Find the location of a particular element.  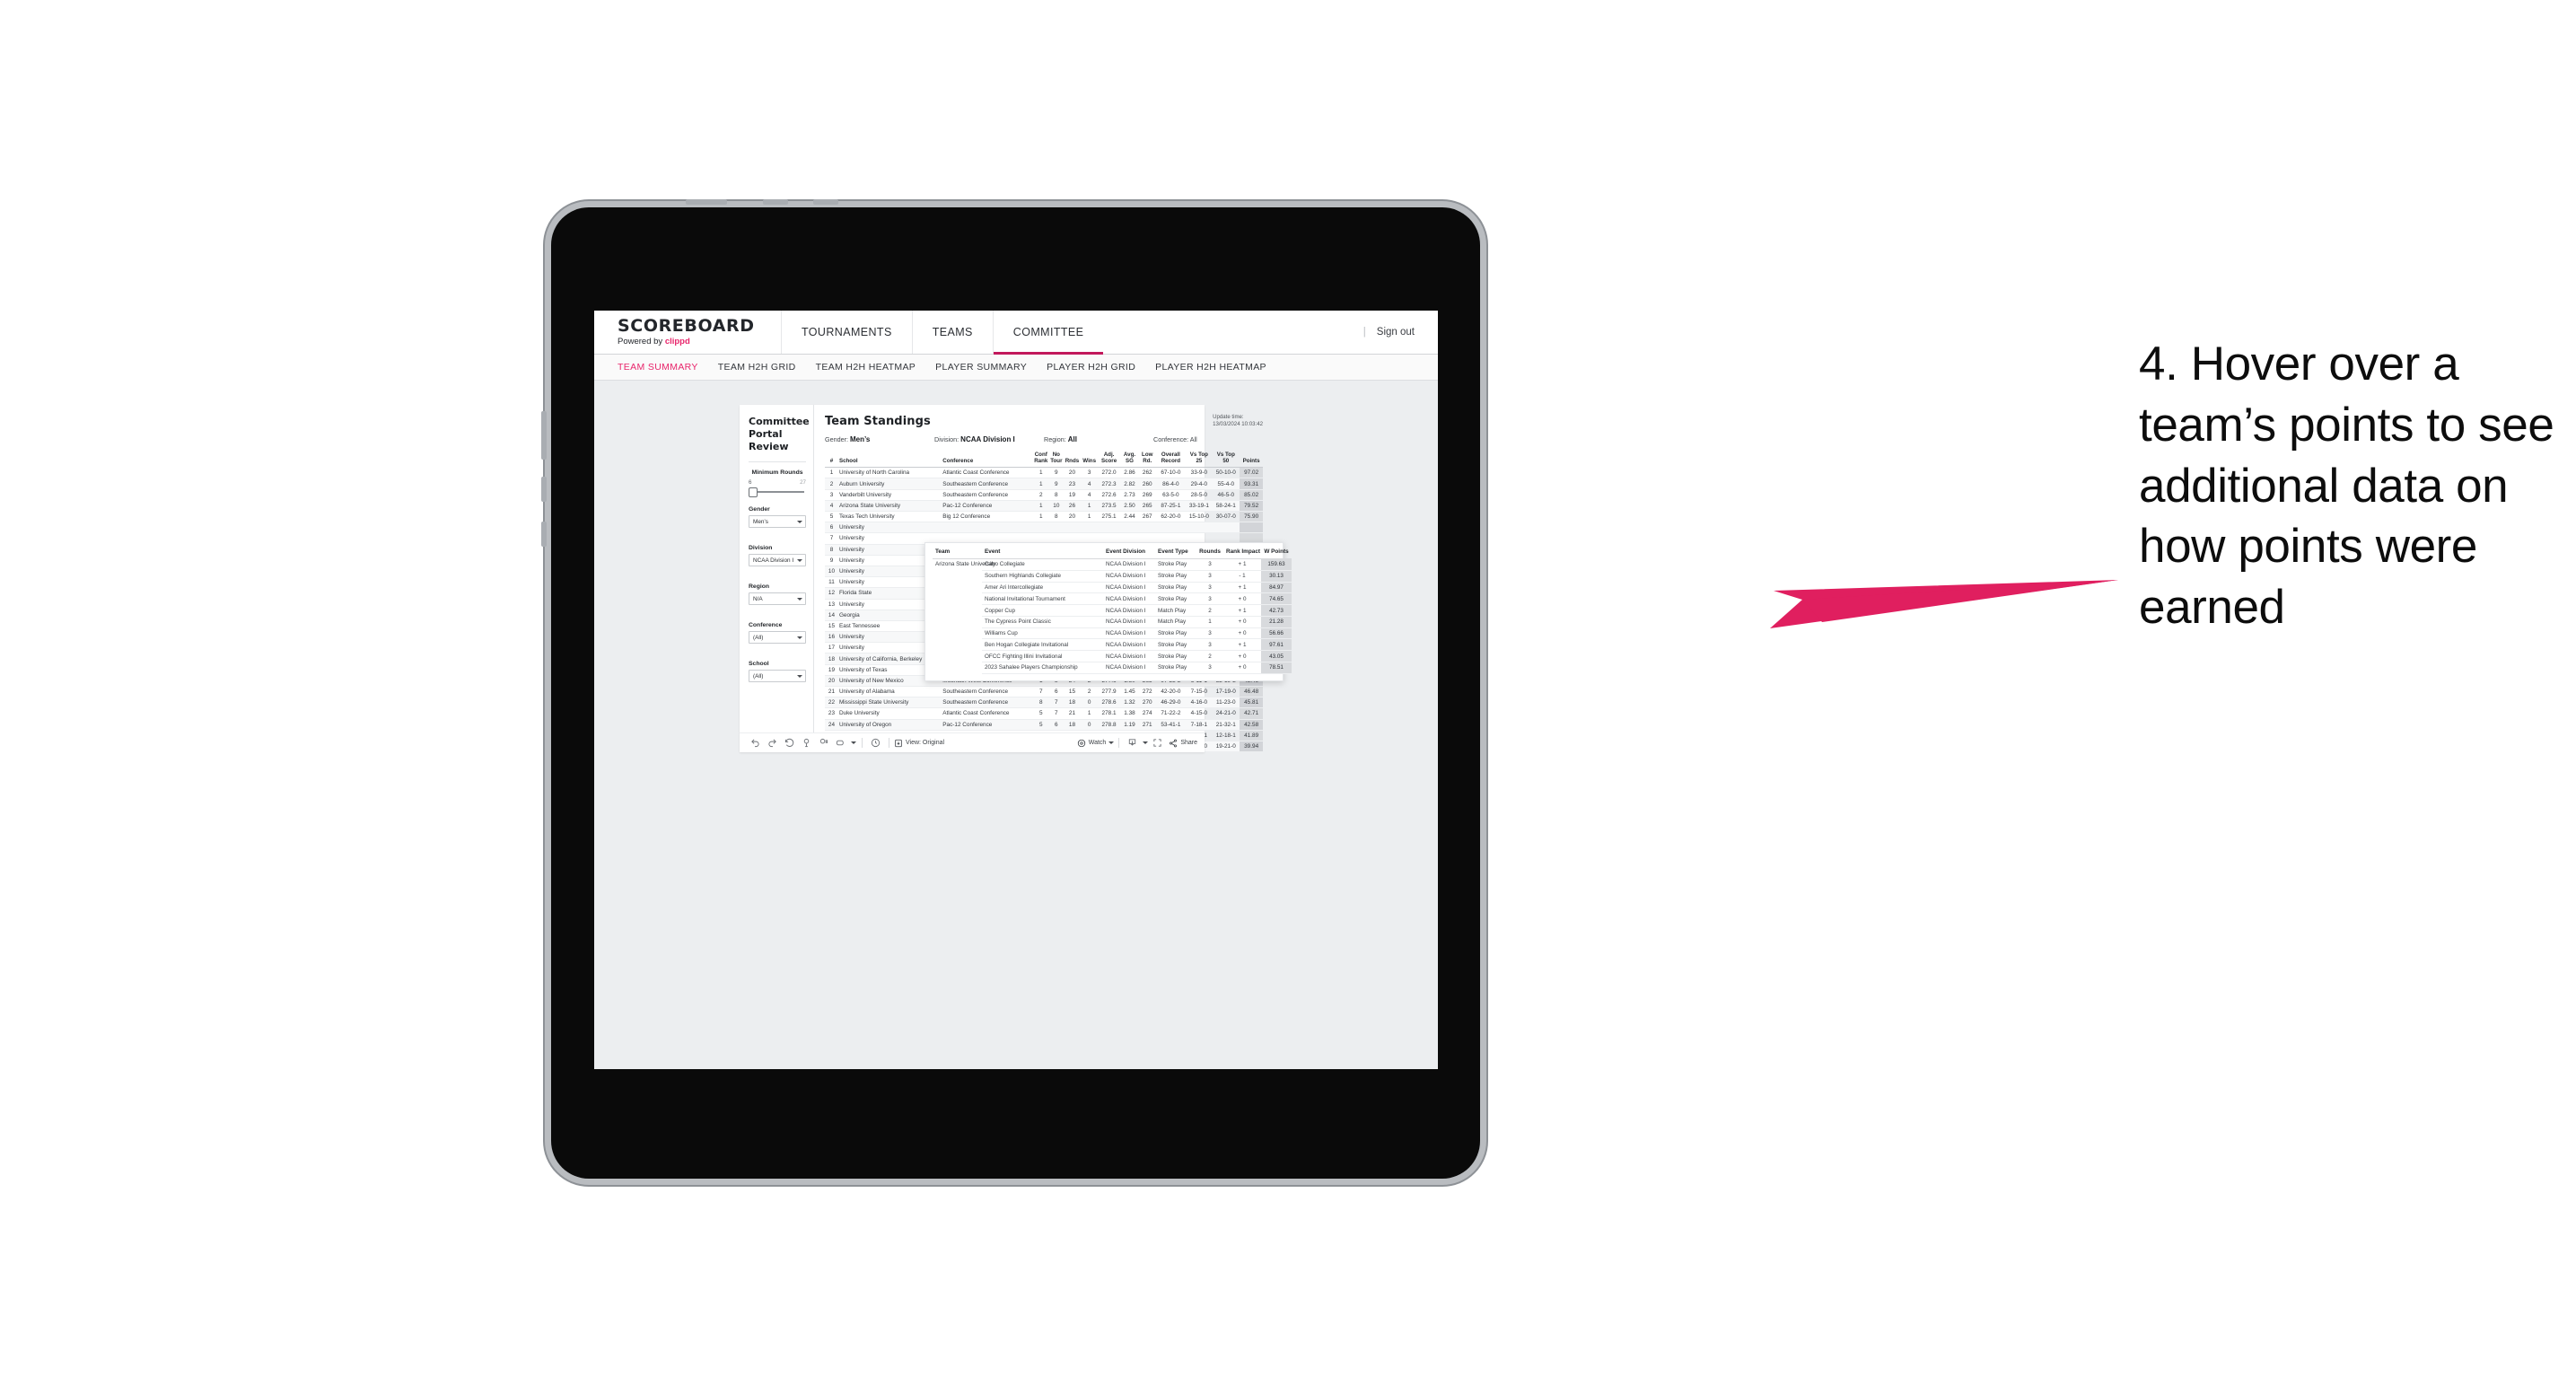

table-cell: 4-16-0 is located at coordinates (1199, 703).